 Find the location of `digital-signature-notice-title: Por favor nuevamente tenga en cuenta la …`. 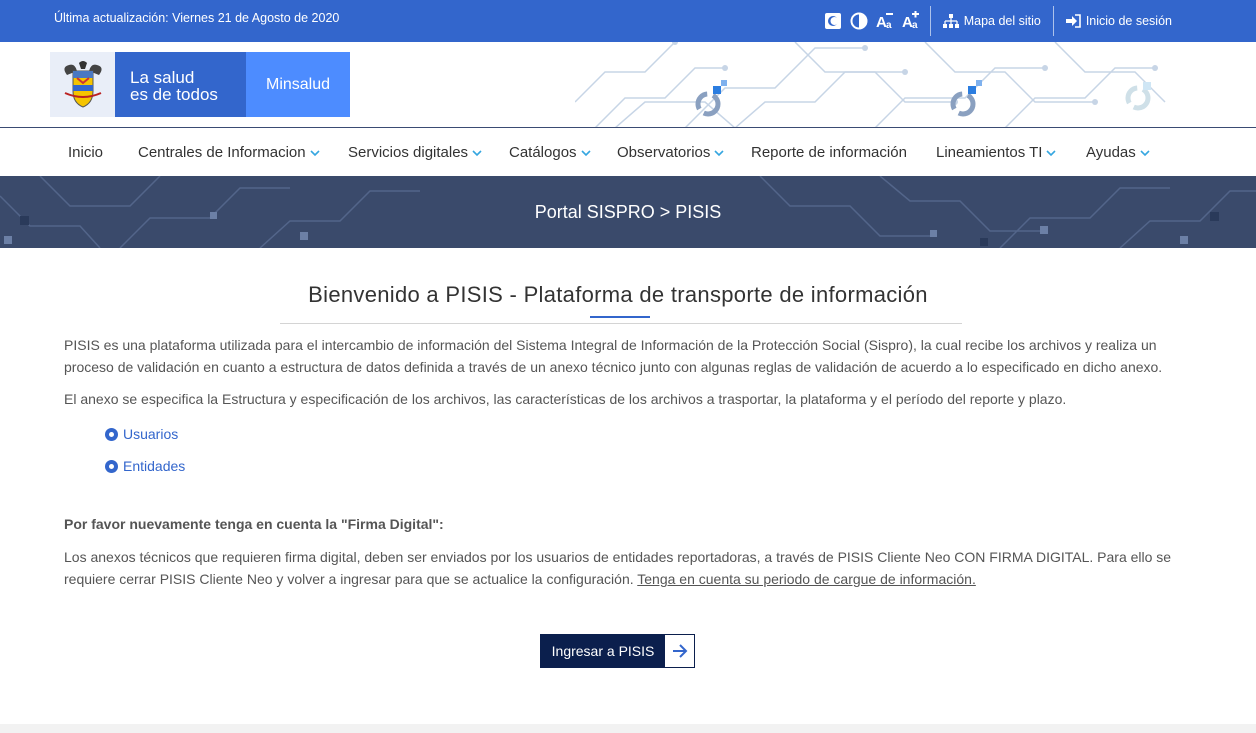

digital-signature-notice-title: Por favor nuevamente tenga en cuenta la … is located at coordinates (254, 524).